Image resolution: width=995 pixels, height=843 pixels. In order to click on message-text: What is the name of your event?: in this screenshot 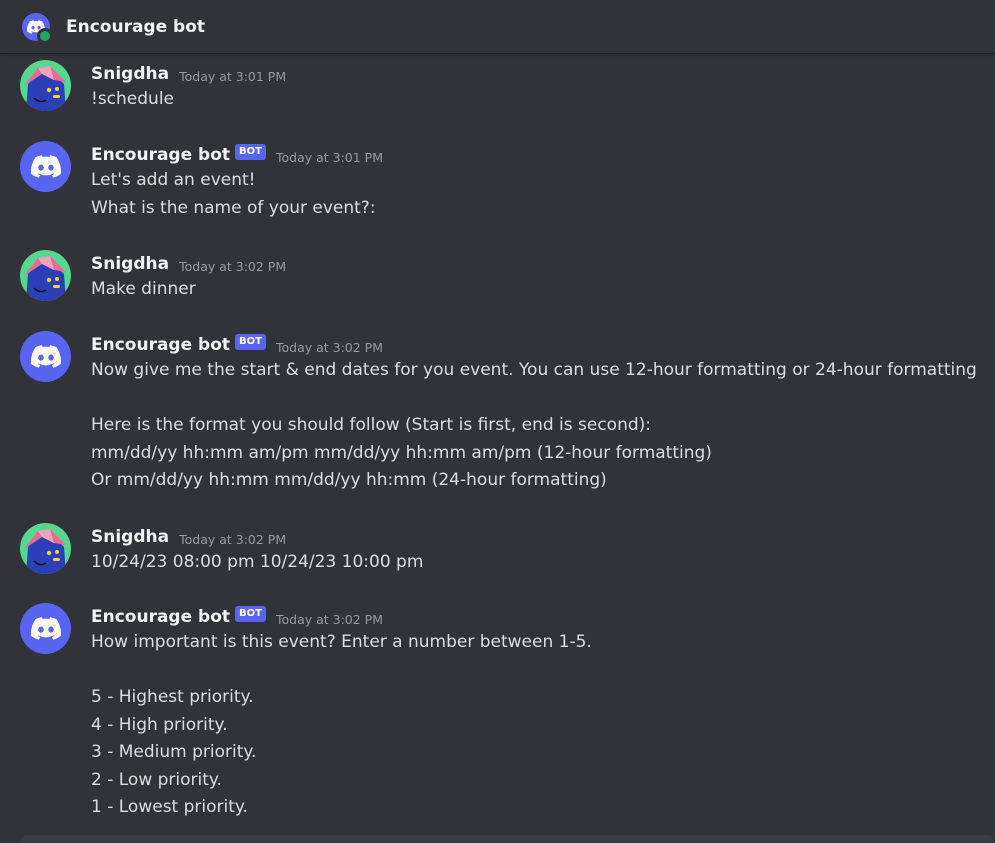, I will do `click(233, 207)`.